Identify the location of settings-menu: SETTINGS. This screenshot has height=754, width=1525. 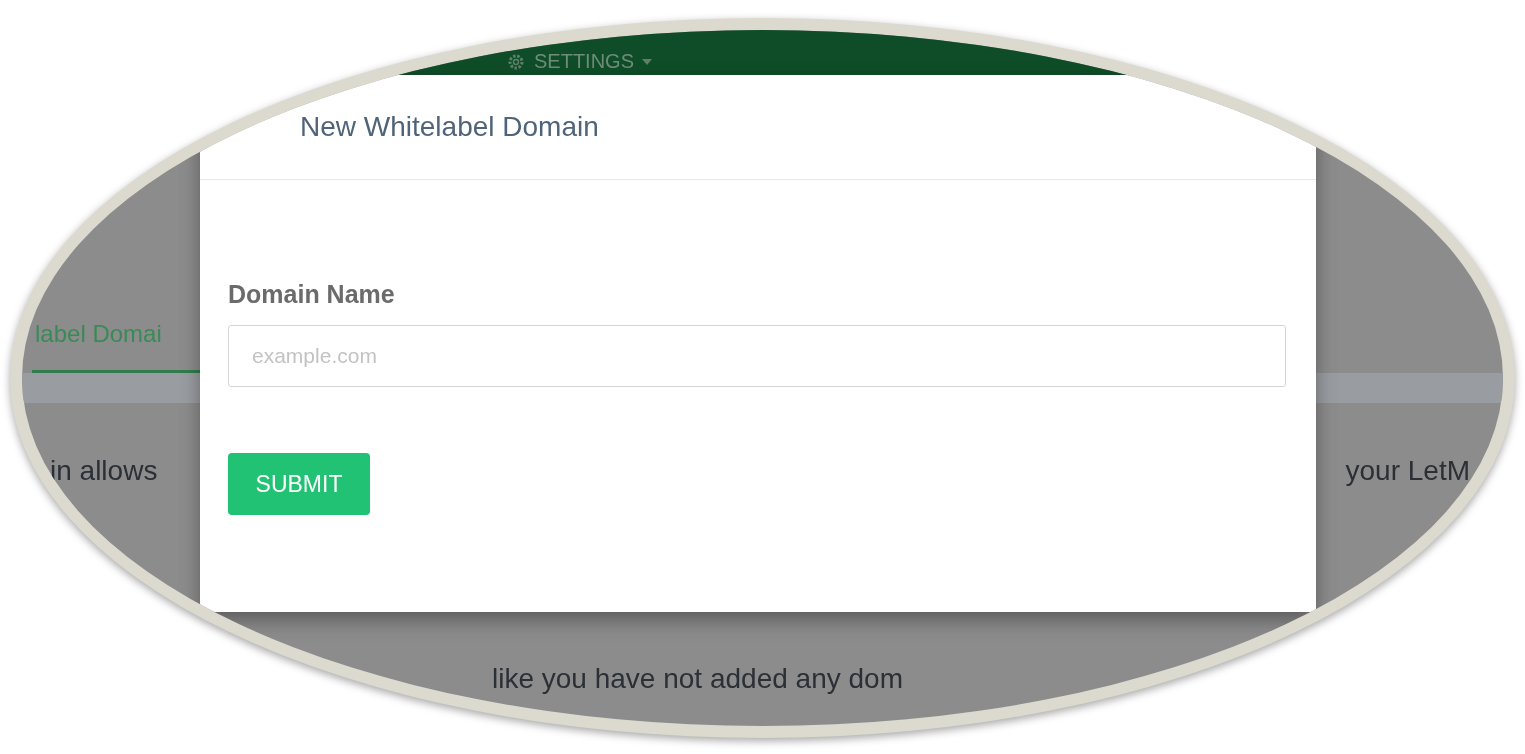
(579, 62).